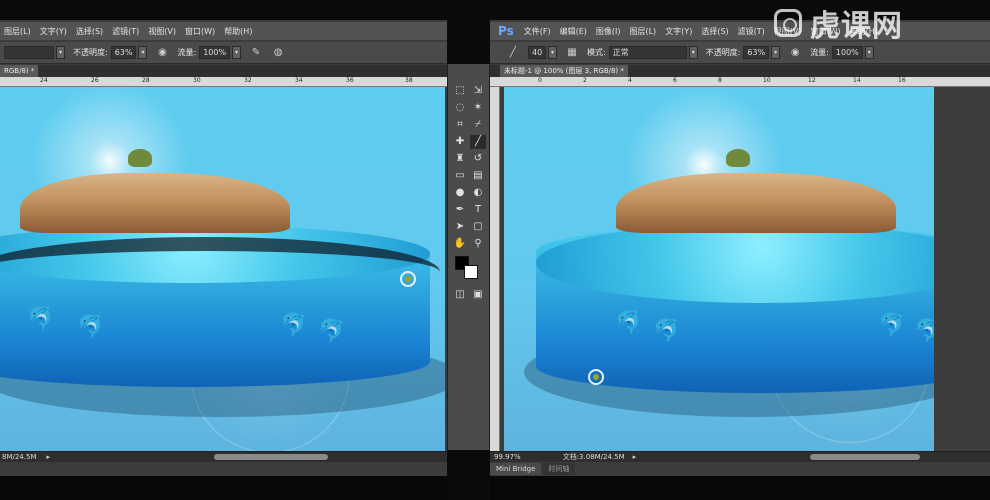  What do you see at coordinates (460, 210) in the screenshot?
I see `pen-icon: ✒` at bounding box center [460, 210].